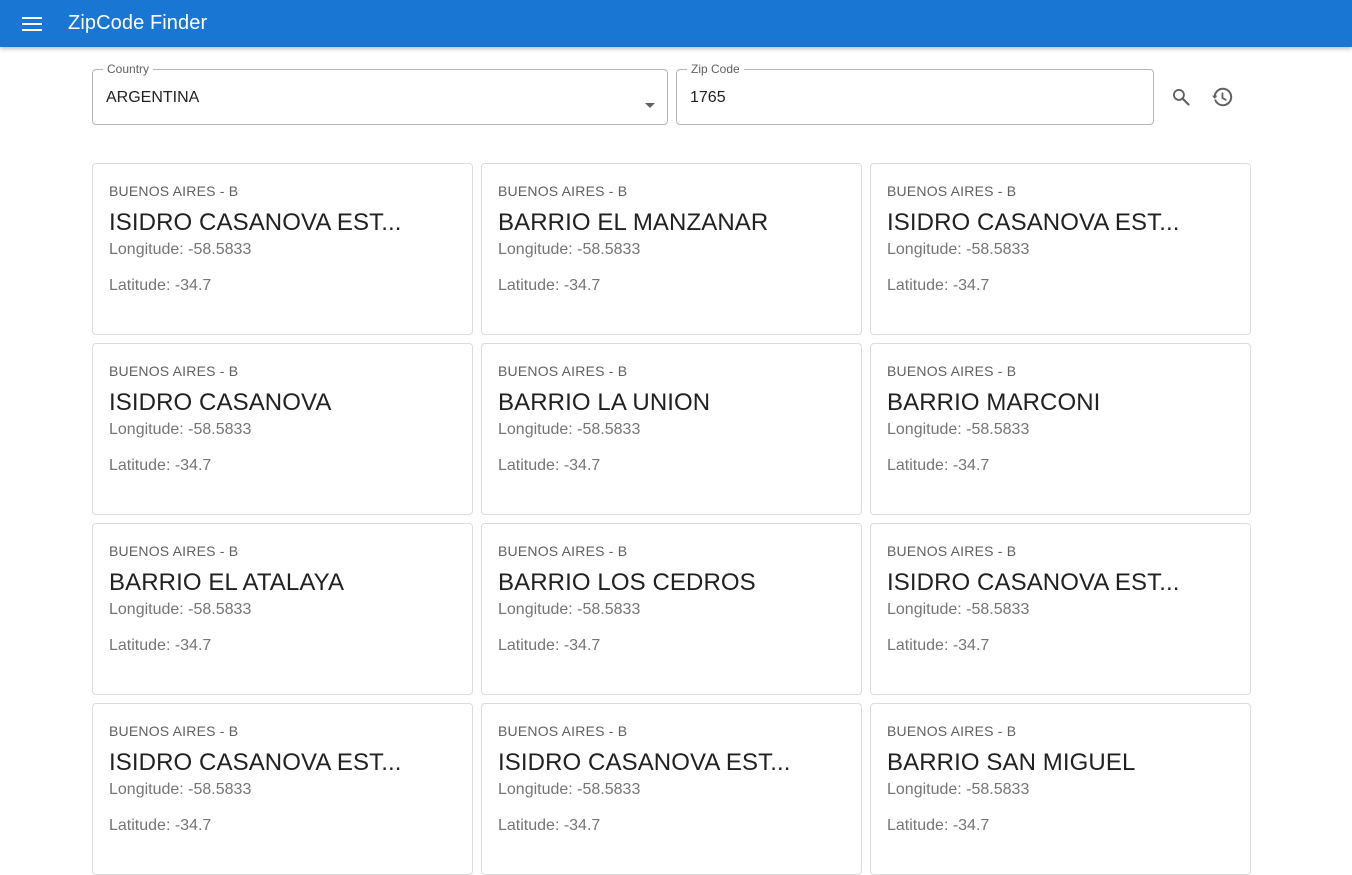 The height and width of the screenshot is (875, 1352). I want to click on country-select: Country ARGENTINA, so click(380, 93).